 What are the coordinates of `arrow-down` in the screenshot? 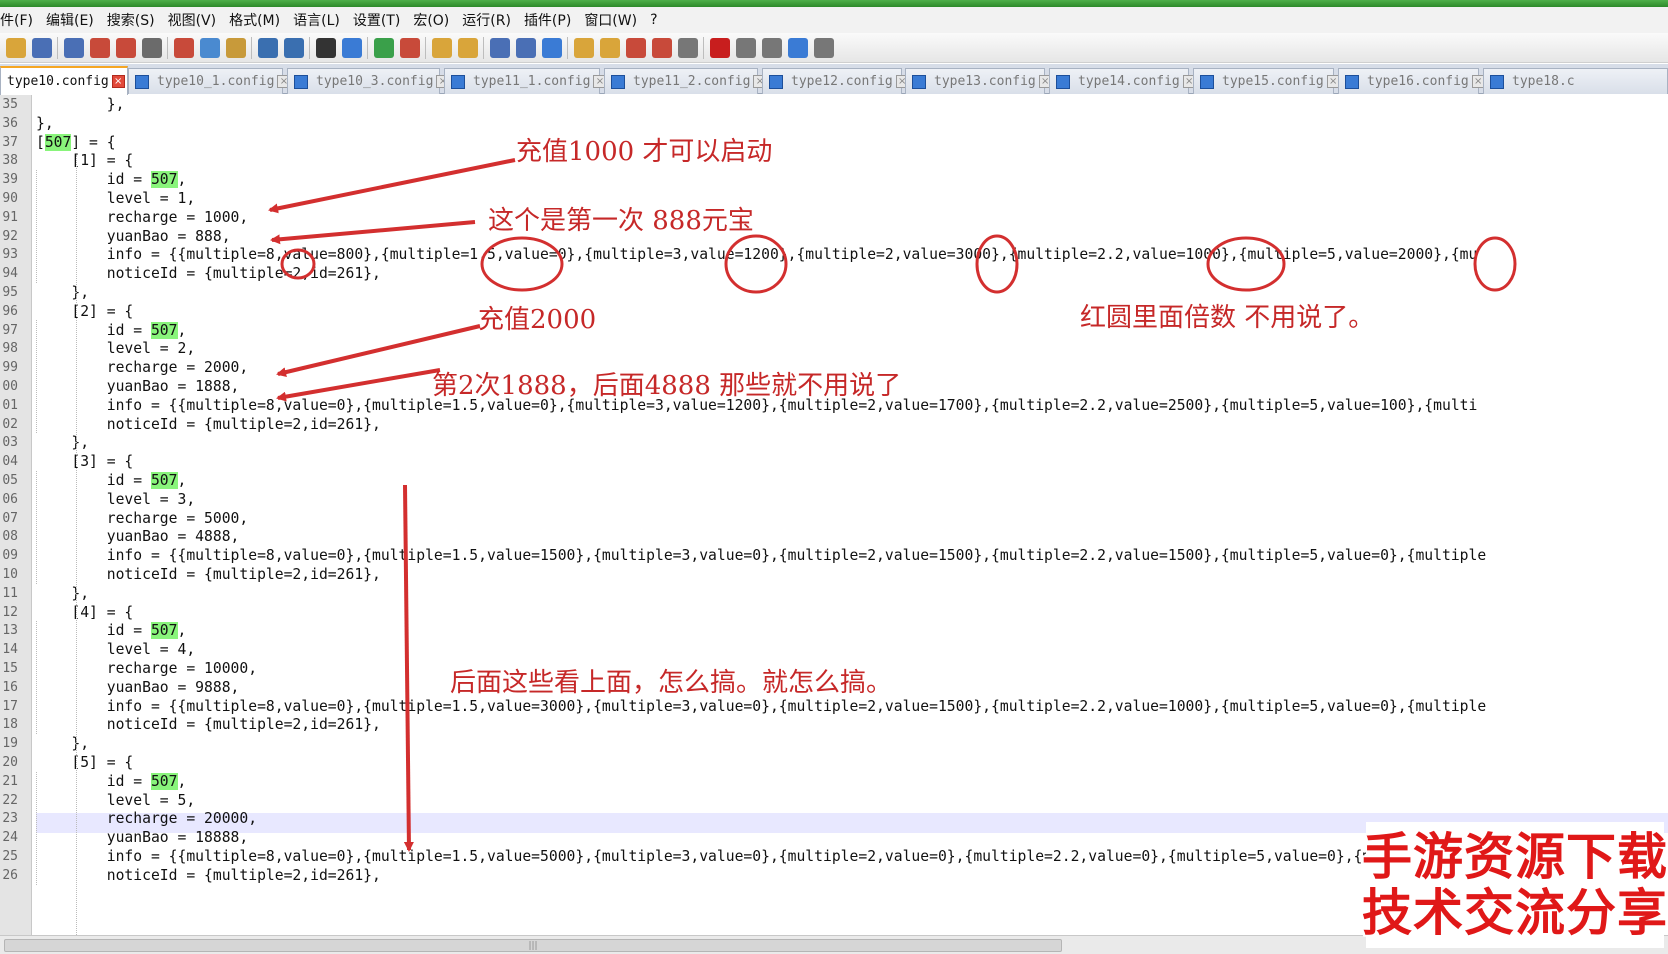 It's located at (408, 668).